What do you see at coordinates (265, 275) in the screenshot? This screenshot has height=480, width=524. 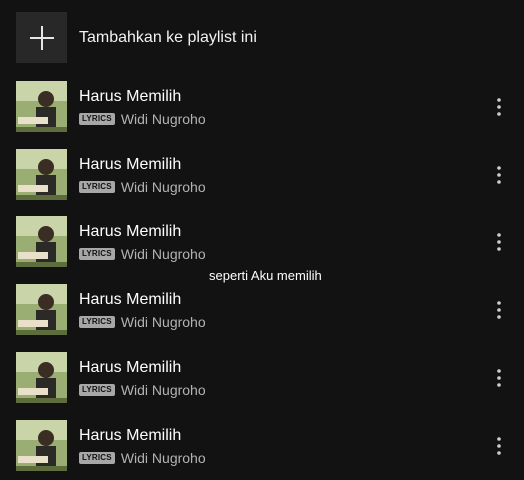 I see `lyric-caption: seperti Aku memilih` at bounding box center [265, 275].